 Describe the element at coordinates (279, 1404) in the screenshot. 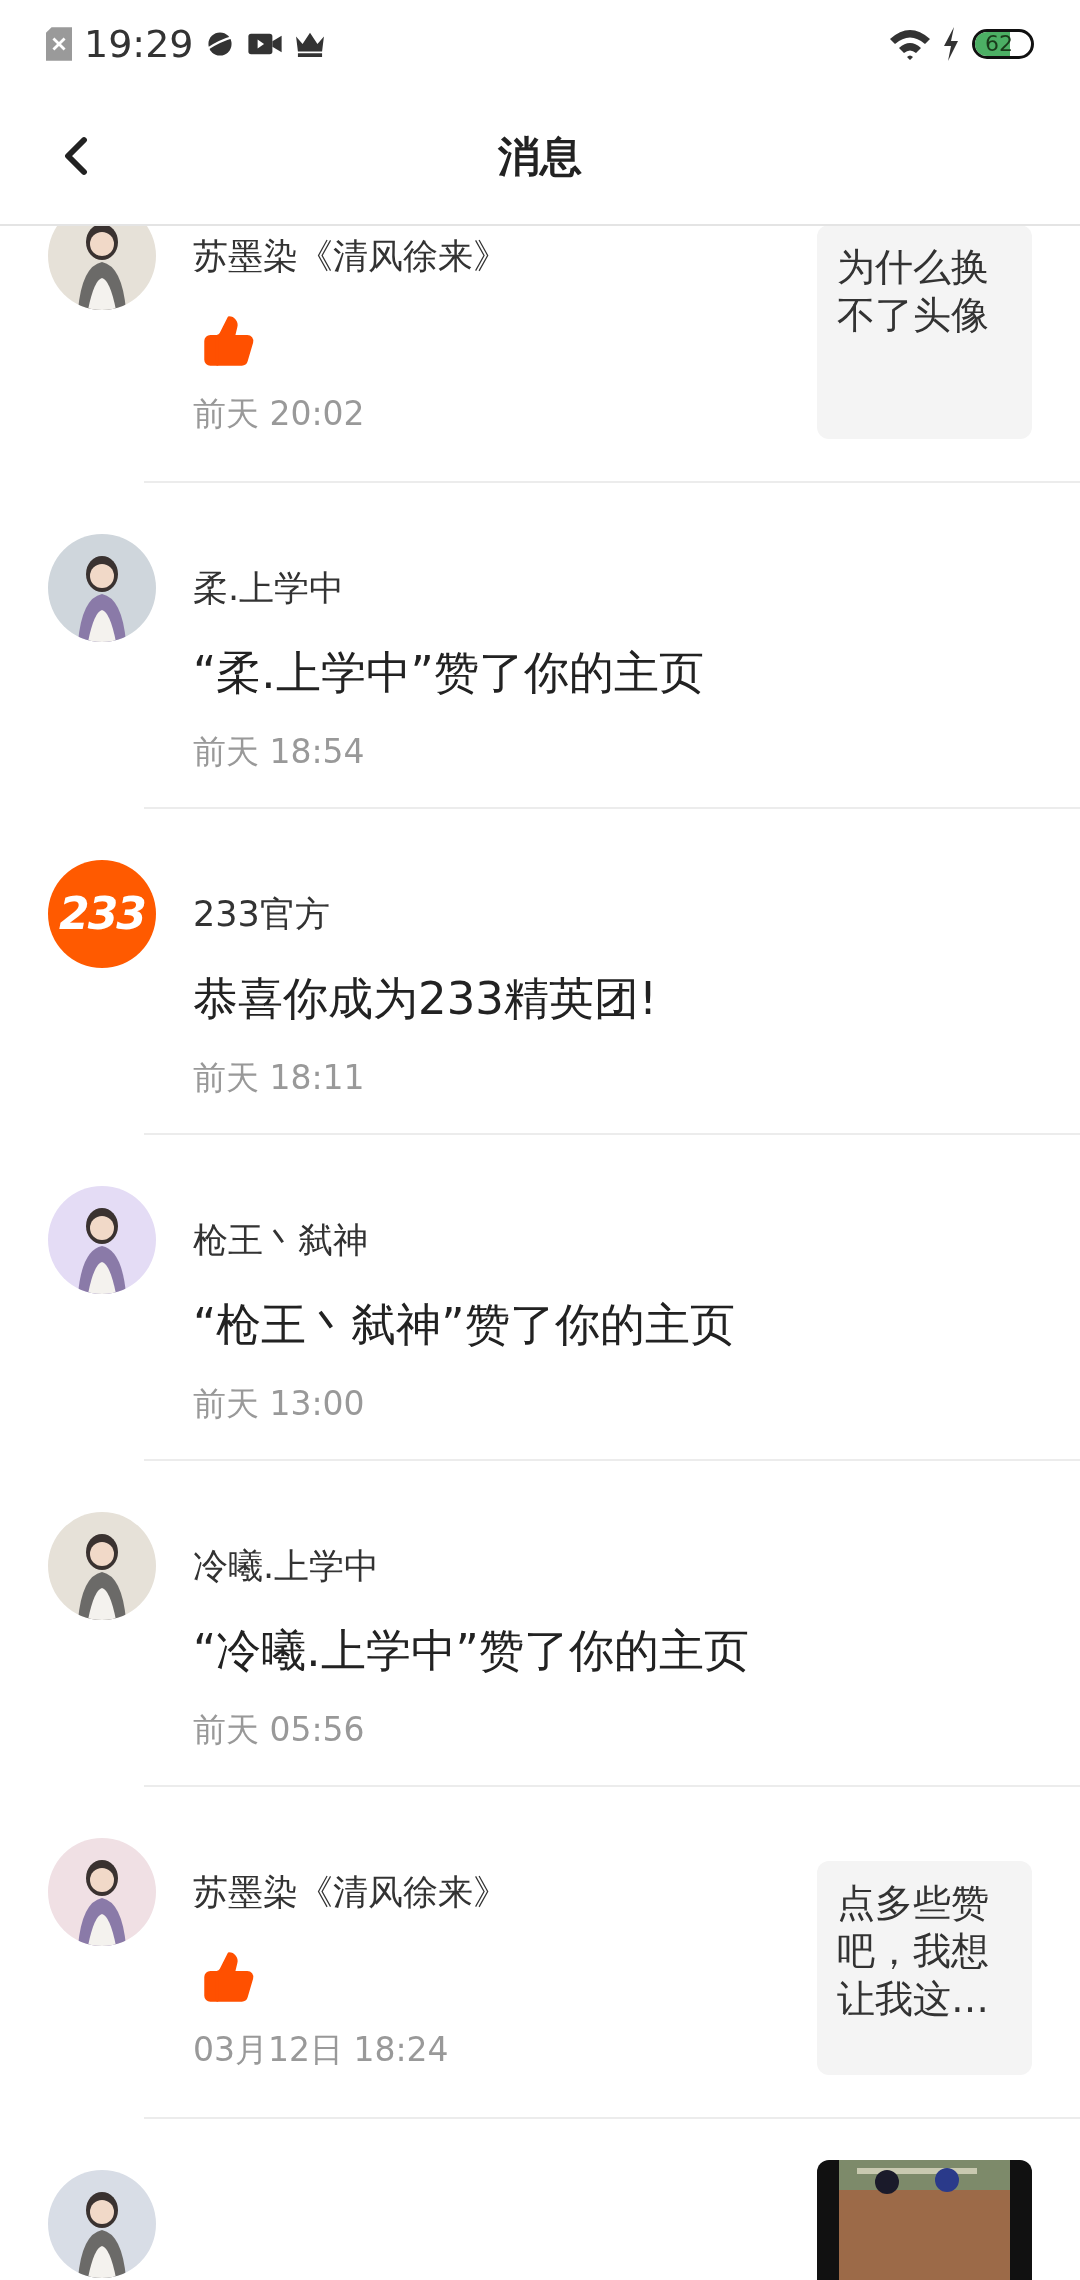

I see `message-time: 前天 13:00` at that location.